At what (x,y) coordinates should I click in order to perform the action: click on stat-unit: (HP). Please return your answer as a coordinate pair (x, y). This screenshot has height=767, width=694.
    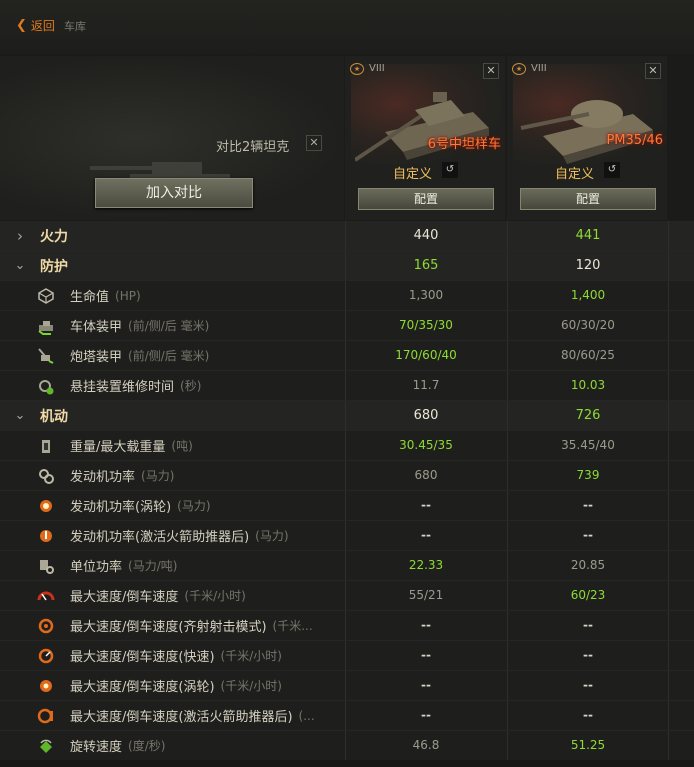
    Looking at the image, I should click on (128, 295).